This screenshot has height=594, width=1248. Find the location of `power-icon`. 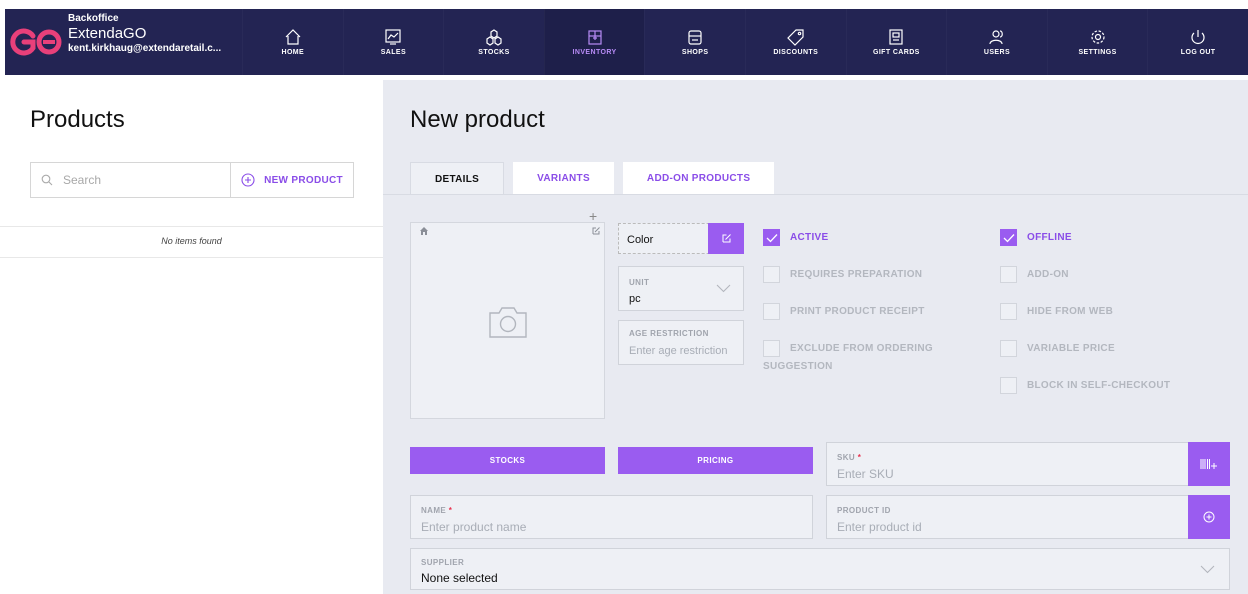

power-icon is located at coordinates (1198, 36).